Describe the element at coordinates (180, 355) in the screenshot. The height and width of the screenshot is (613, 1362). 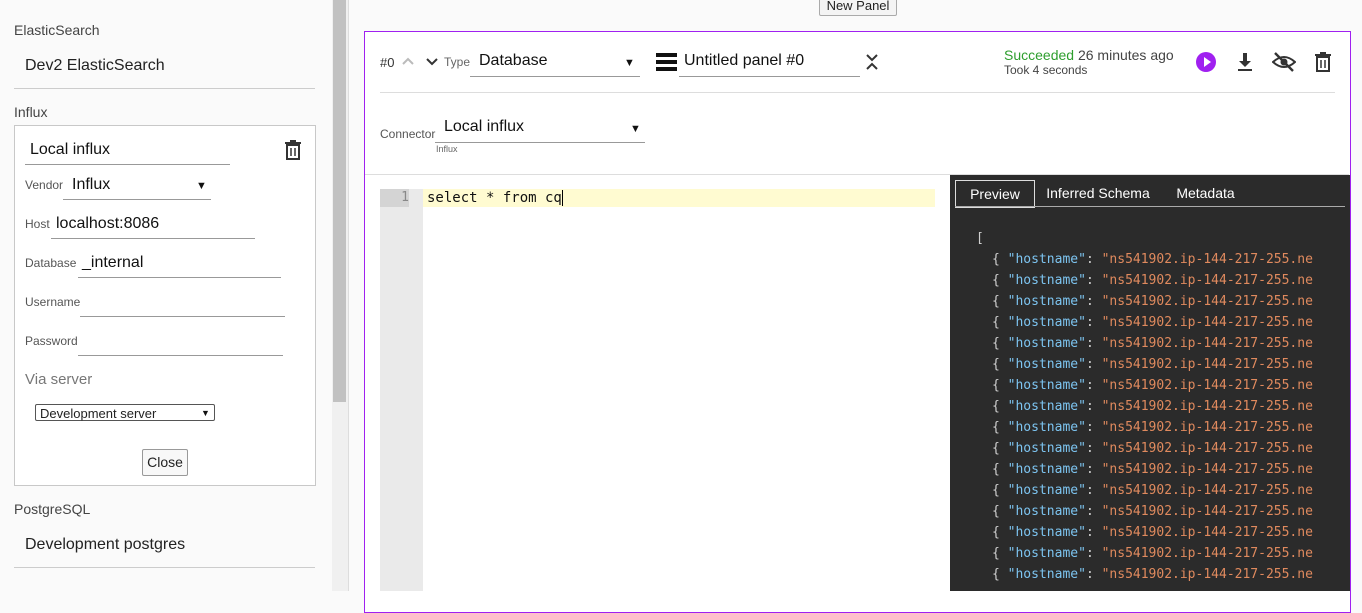
I see `password-underline` at that location.